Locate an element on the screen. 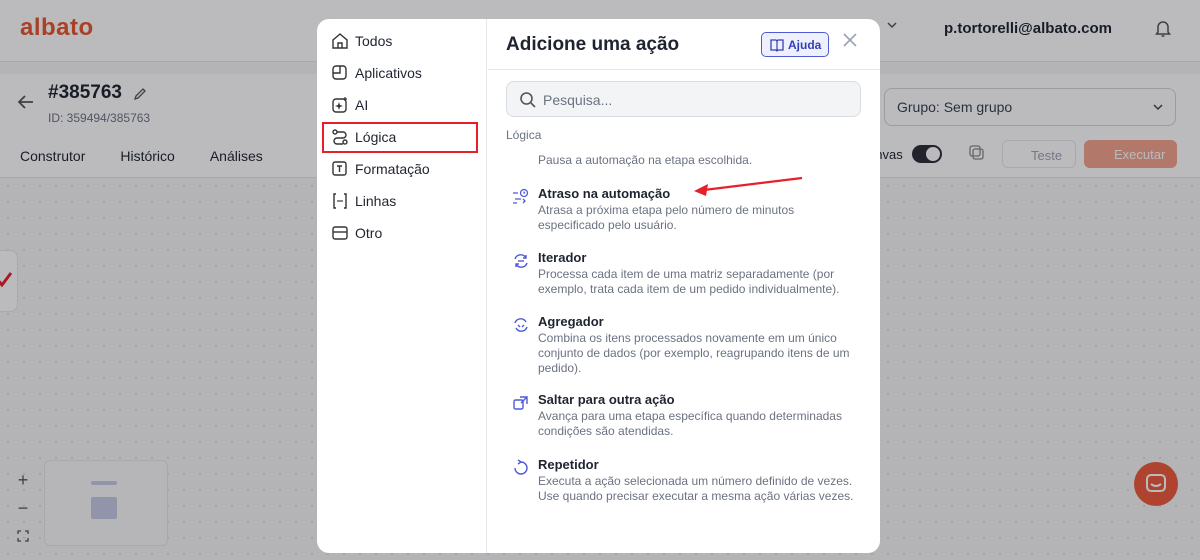 This screenshot has width=1200, height=560. sparkle-icon is located at coordinates (339, 105).